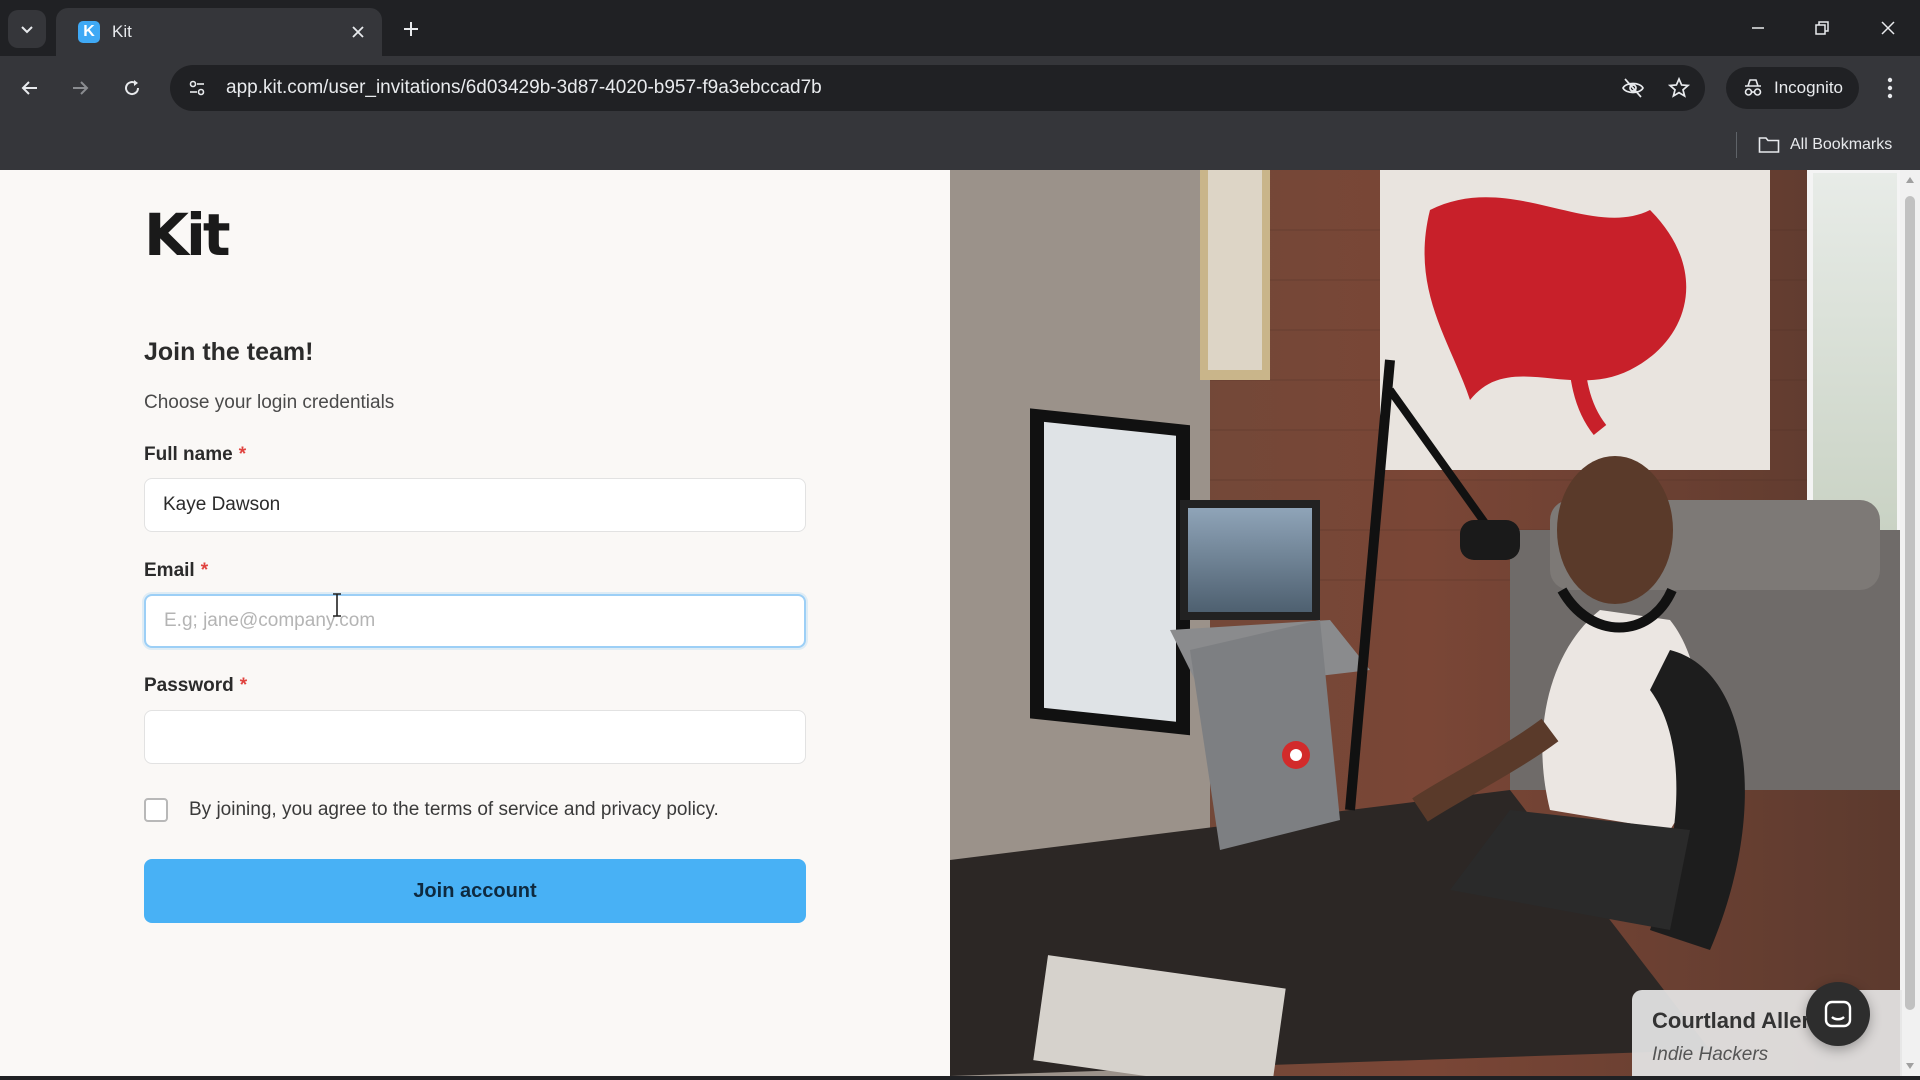  I want to click on email-input, so click(475, 621).